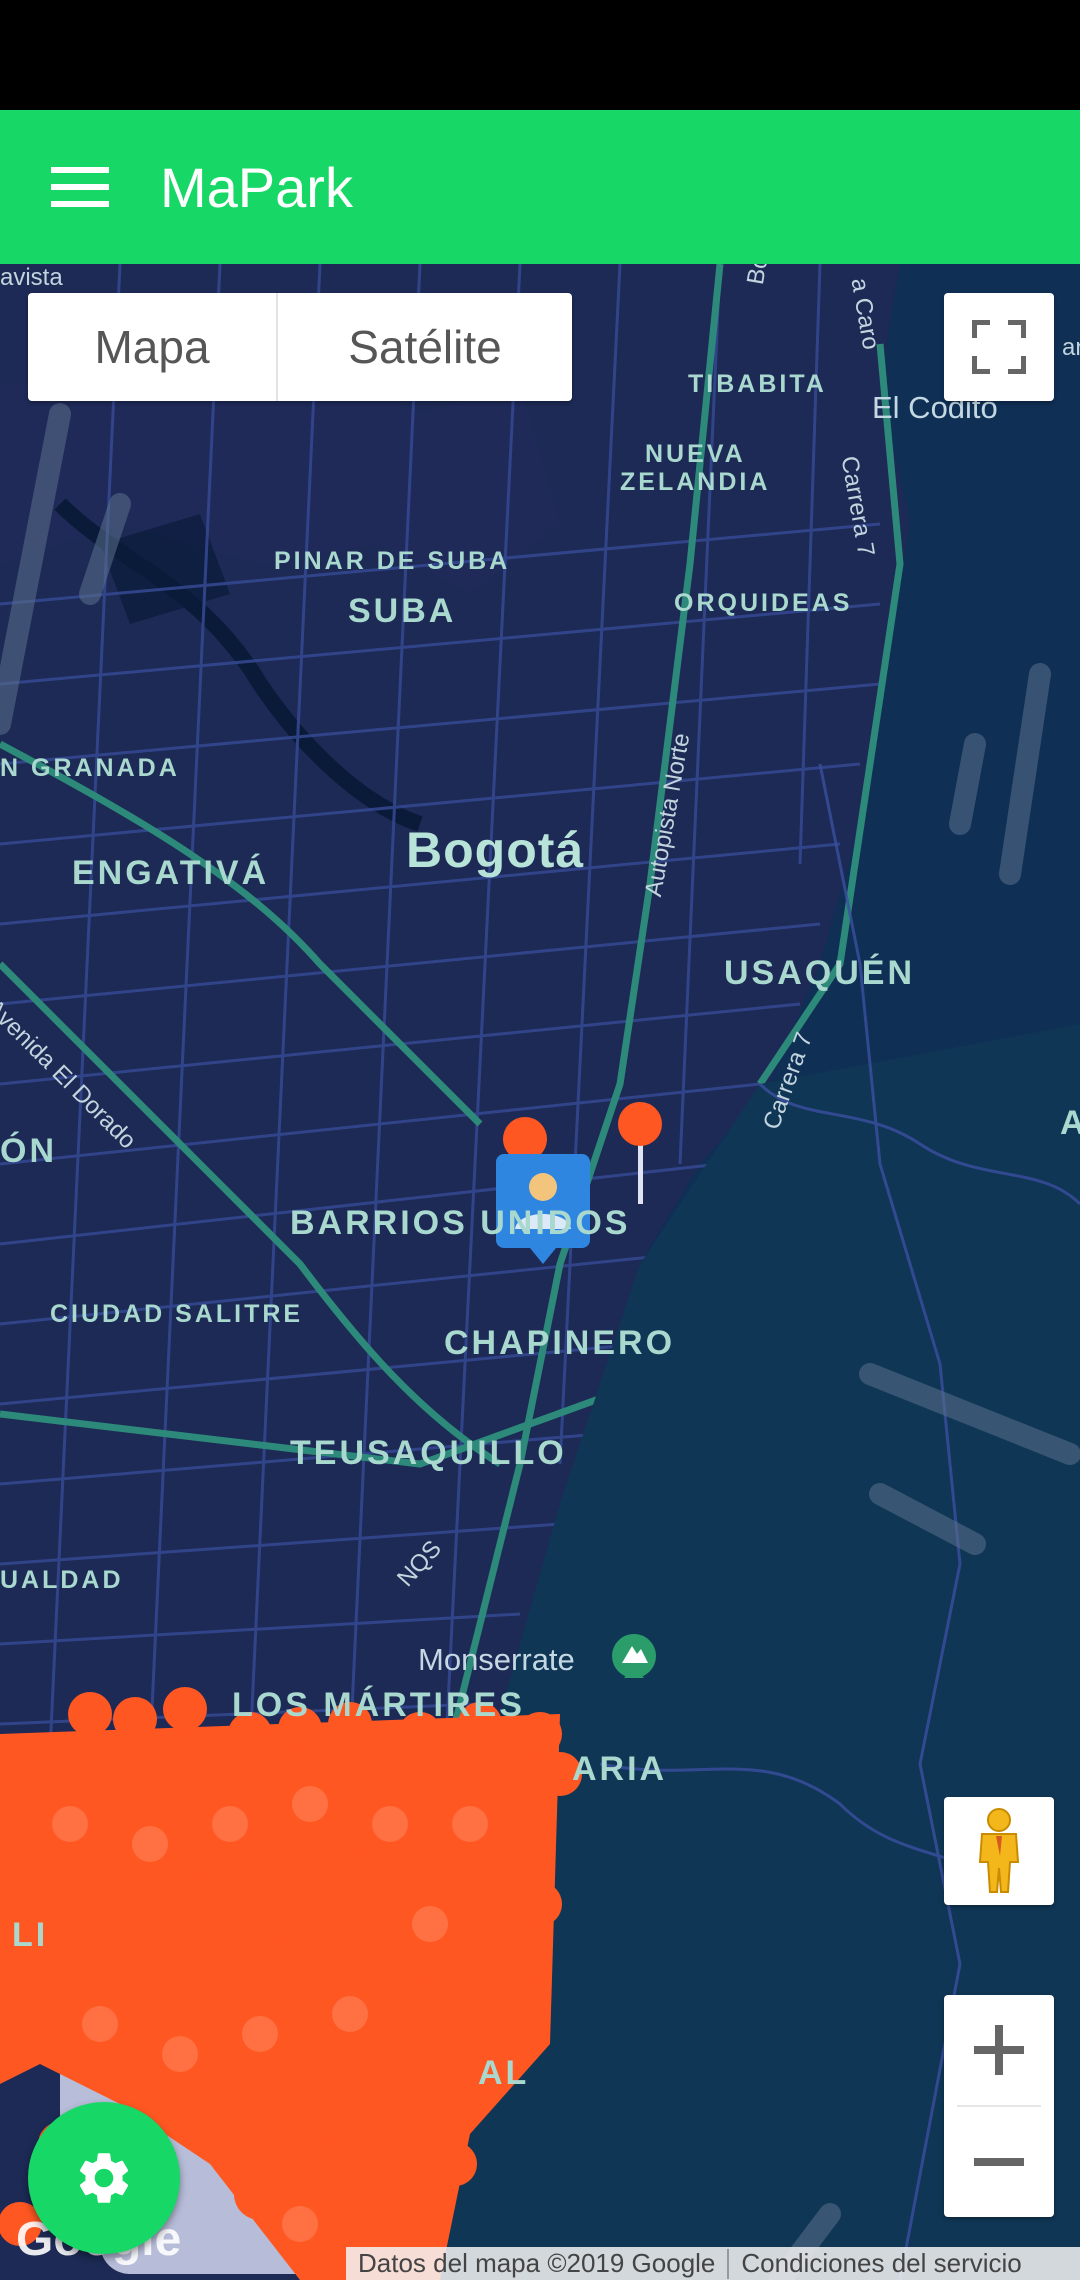 Image resolution: width=1080 pixels, height=2280 pixels. I want to click on pegman-icon, so click(999, 1850).